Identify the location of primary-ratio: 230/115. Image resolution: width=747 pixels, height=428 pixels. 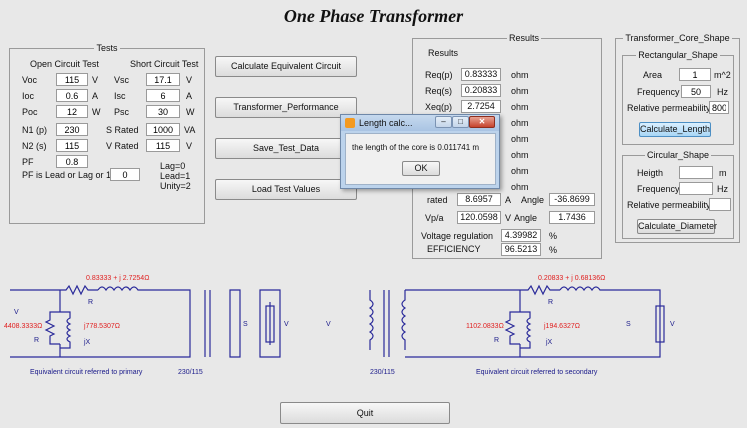
(190, 372).